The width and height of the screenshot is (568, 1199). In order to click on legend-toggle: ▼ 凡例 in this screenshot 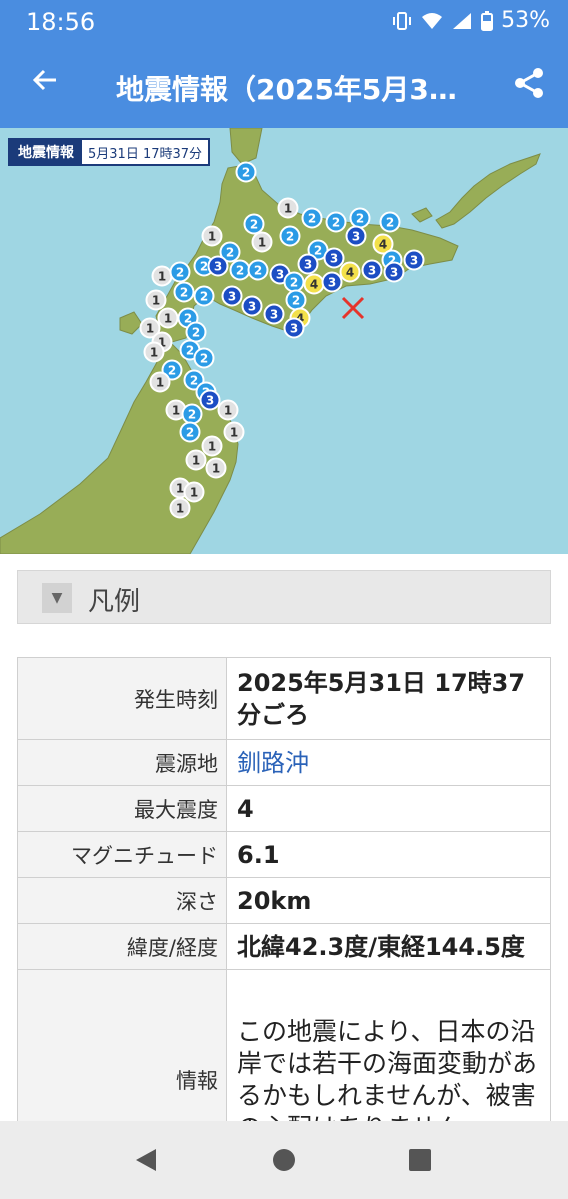, I will do `click(284, 597)`.